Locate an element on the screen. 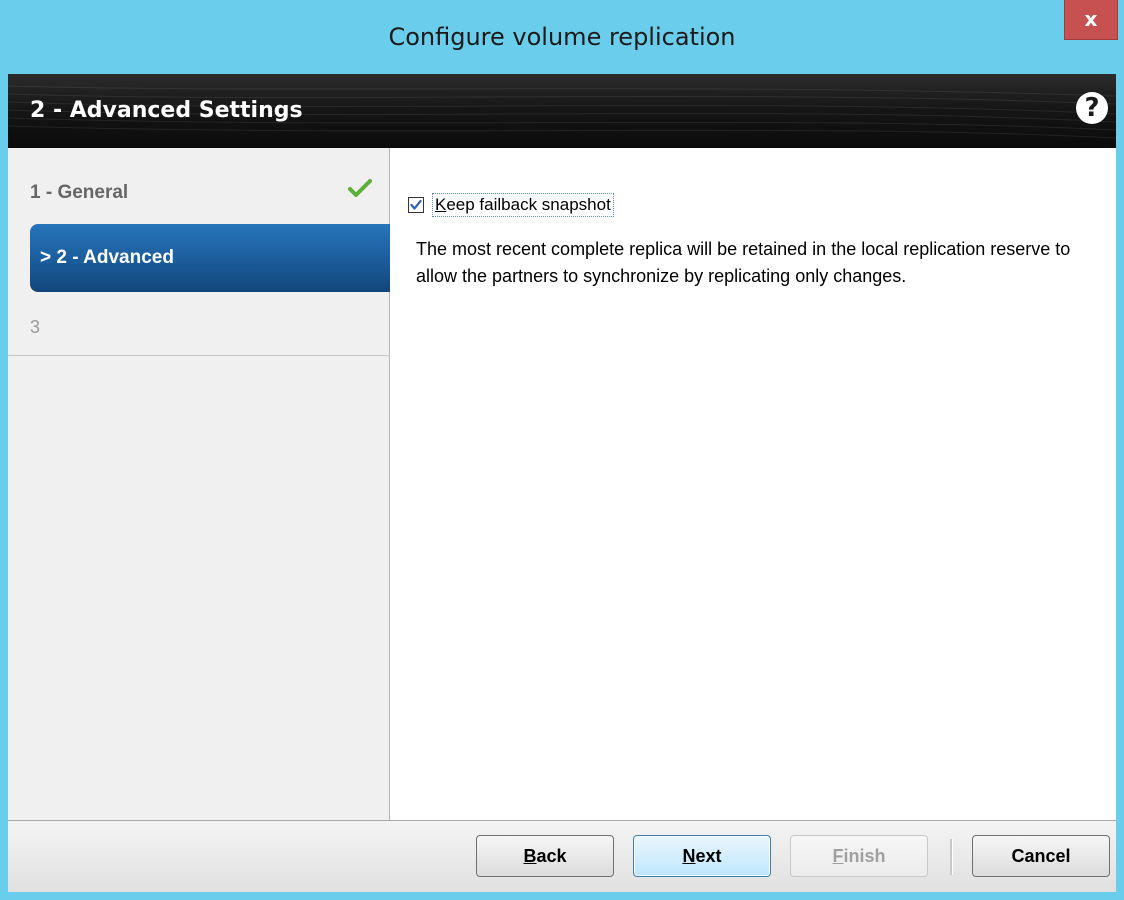 Image resolution: width=1124 pixels, height=900 pixels. finish-button: Finish is located at coordinates (859, 856).